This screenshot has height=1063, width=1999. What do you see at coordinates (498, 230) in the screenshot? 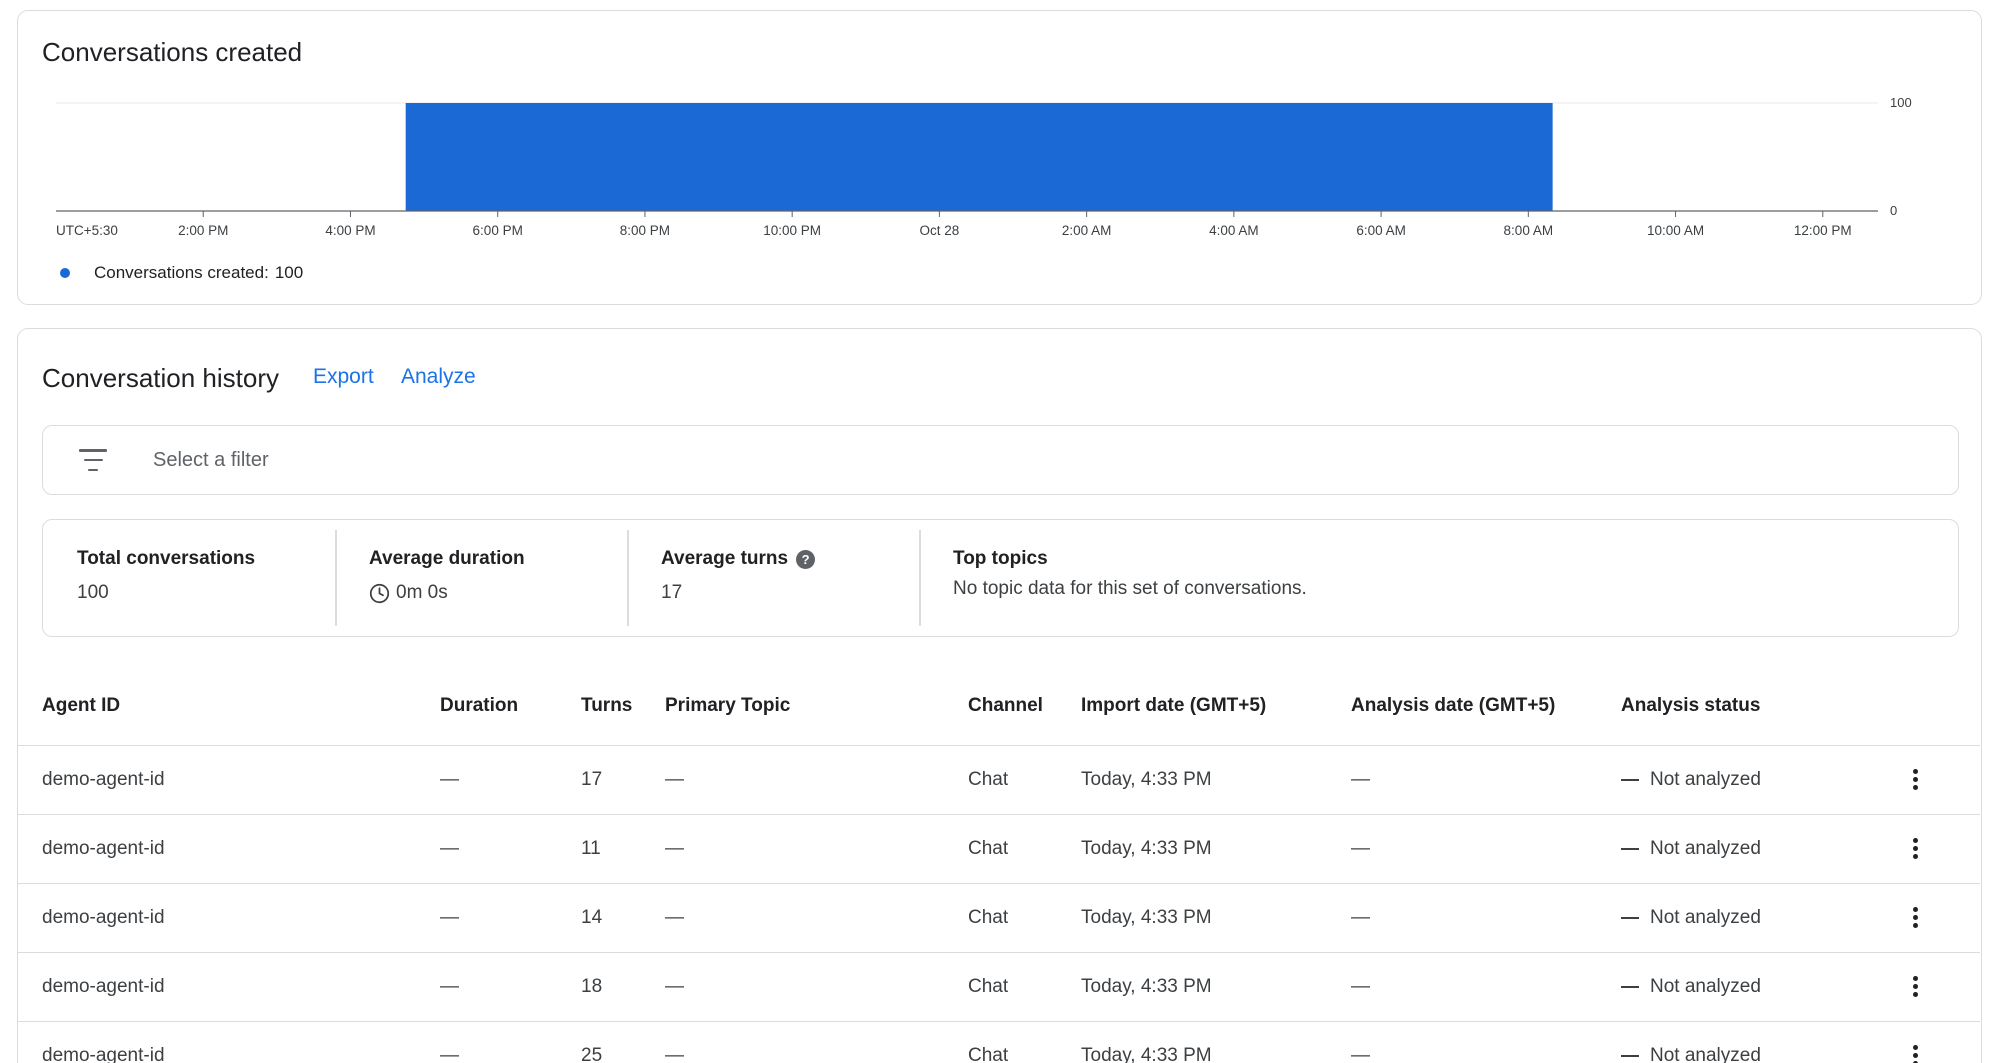
I see `x-tick-label: 6:00 PM` at bounding box center [498, 230].